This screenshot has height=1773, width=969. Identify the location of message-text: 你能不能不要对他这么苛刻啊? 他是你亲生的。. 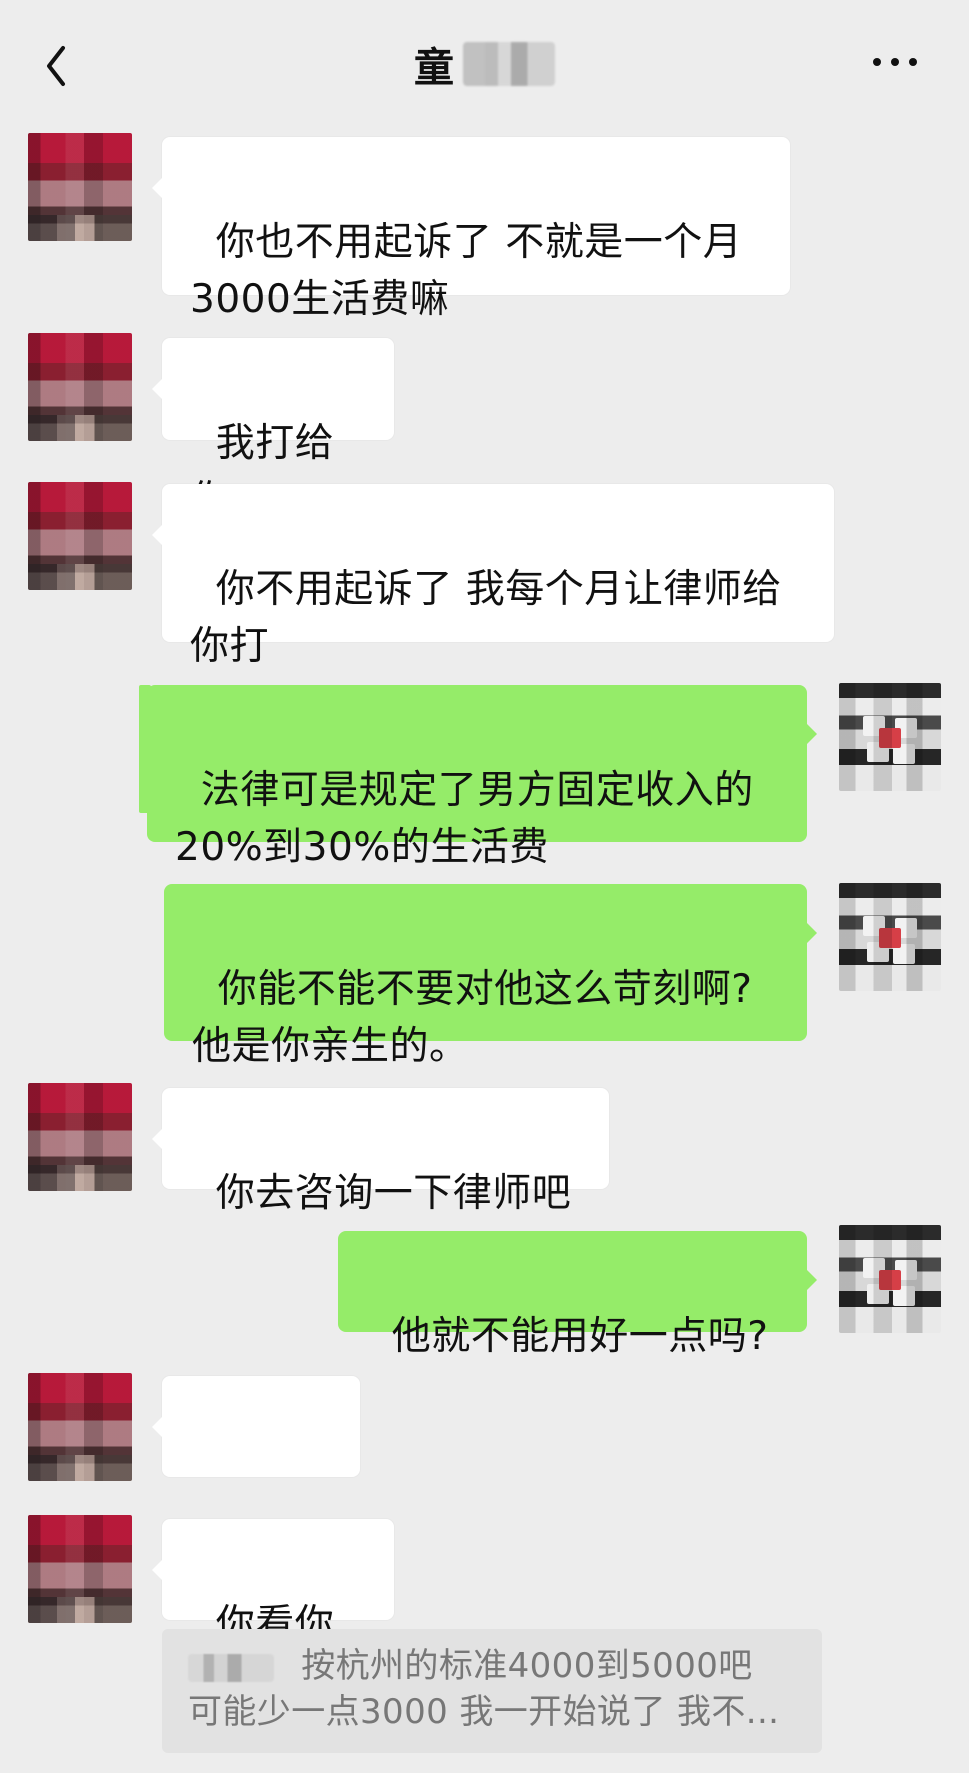
(472, 1018).